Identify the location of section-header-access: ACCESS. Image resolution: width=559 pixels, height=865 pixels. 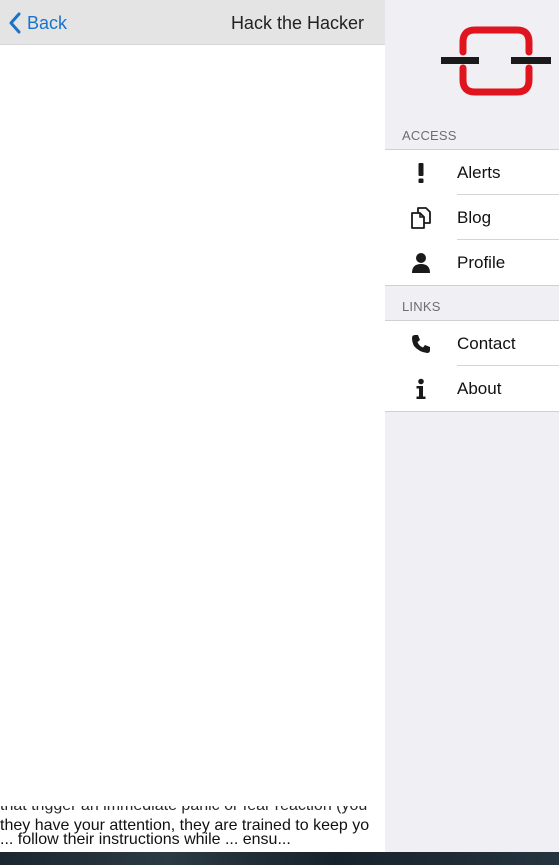
(429, 135).